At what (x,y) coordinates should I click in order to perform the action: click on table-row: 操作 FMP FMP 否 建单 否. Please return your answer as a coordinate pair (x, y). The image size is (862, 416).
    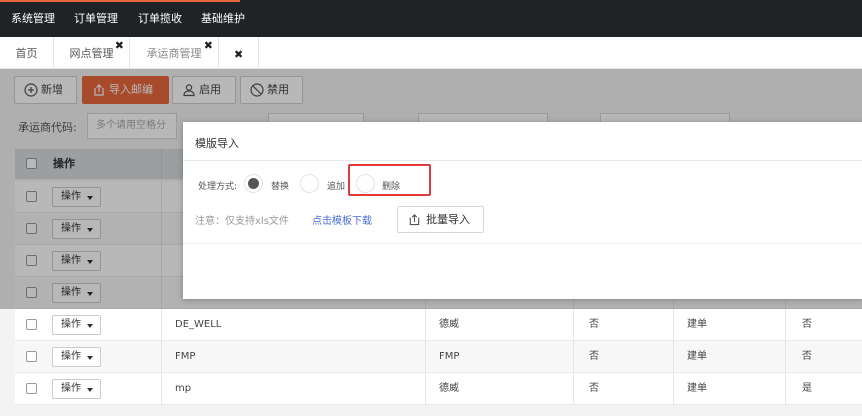
    Looking at the image, I should click on (438, 357).